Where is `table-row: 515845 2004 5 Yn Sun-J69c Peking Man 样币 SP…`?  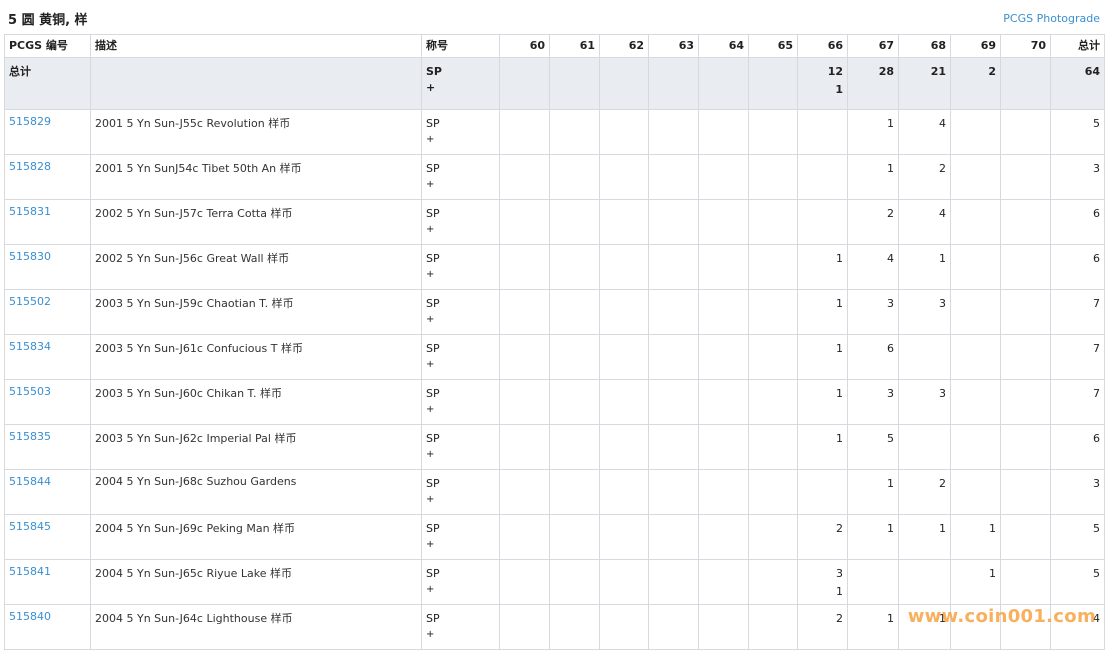
table-row: 515845 2004 5 Yn Sun-J69c Peking Man 样币 SP… is located at coordinates (554, 537).